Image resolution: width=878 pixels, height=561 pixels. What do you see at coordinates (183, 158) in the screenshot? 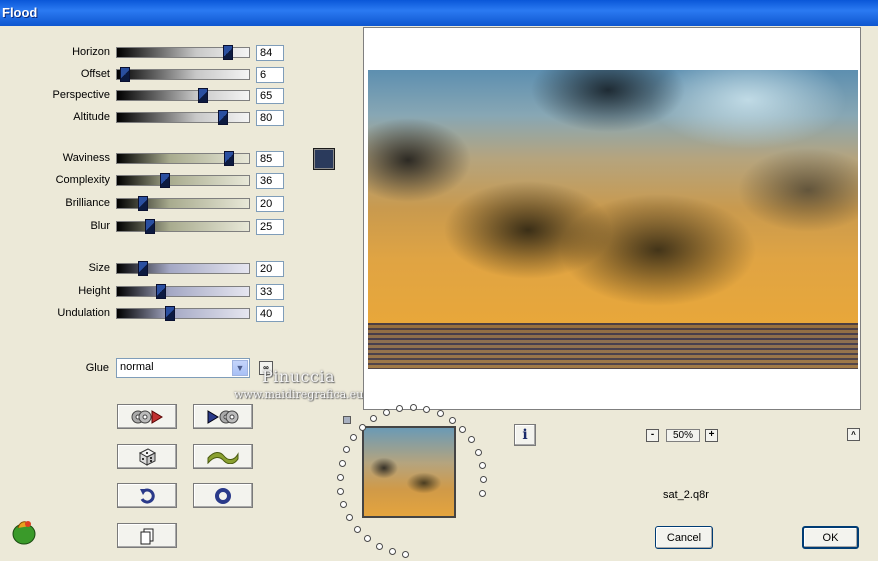
I see `waviness-slider` at bounding box center [183, 158].